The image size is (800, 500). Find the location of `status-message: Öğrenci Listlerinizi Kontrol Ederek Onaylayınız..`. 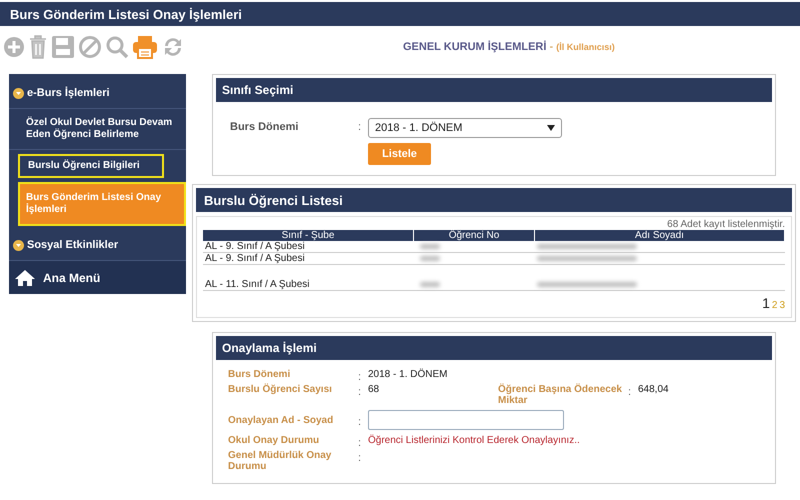

status-message: Öğrenci Listlerinizi Kontrol Ederek Onaylayınız.. is located at coordinates (474, 440).